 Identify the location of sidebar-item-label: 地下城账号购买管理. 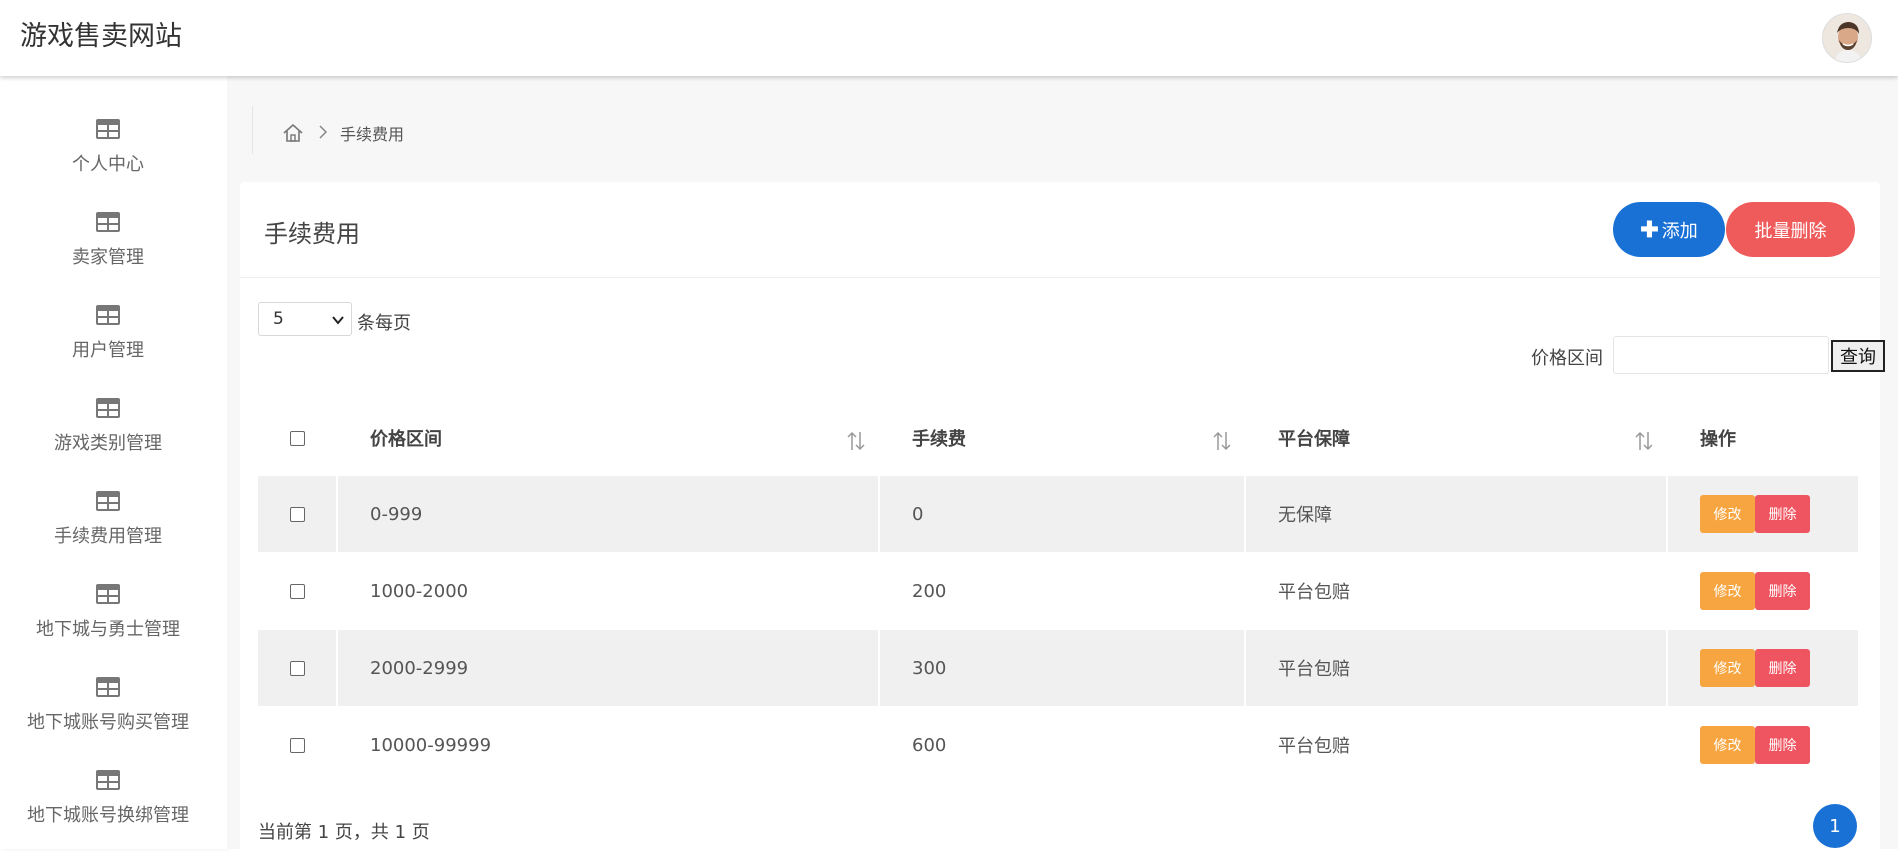
(108, 722).